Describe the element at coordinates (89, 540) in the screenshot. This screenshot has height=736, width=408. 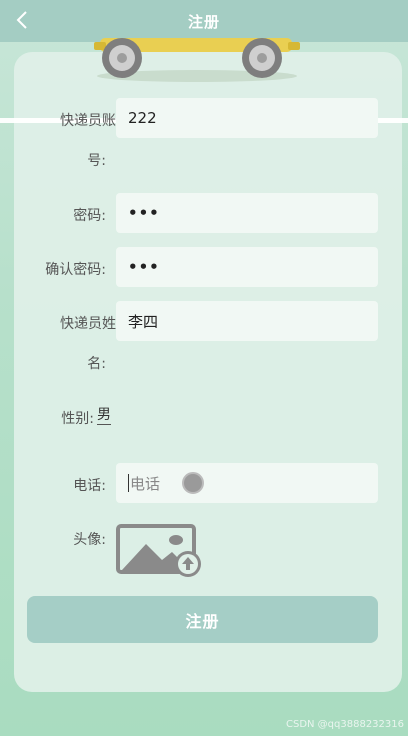
I see `avatar-label: 头像:` at that location.